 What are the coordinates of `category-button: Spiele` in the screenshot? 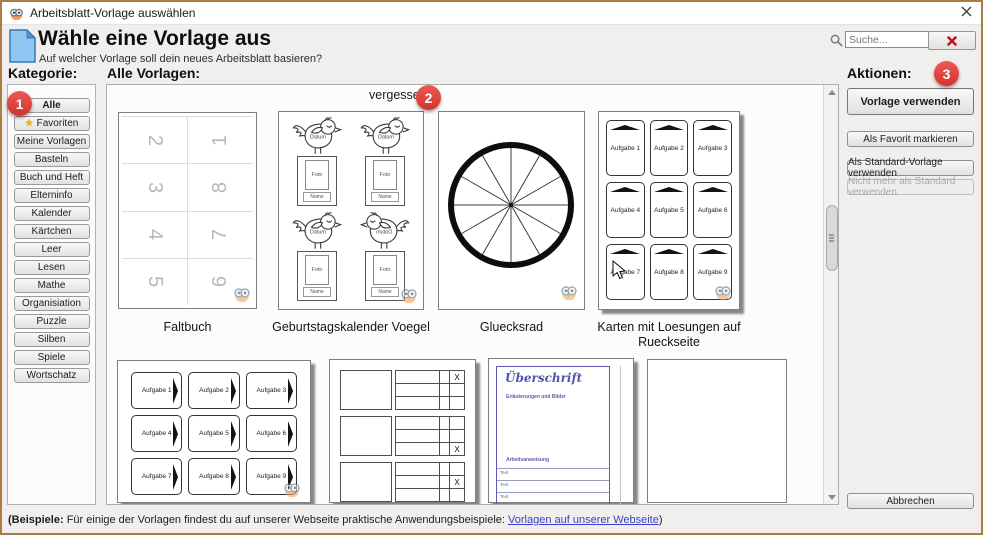 It's located at (51, 357).